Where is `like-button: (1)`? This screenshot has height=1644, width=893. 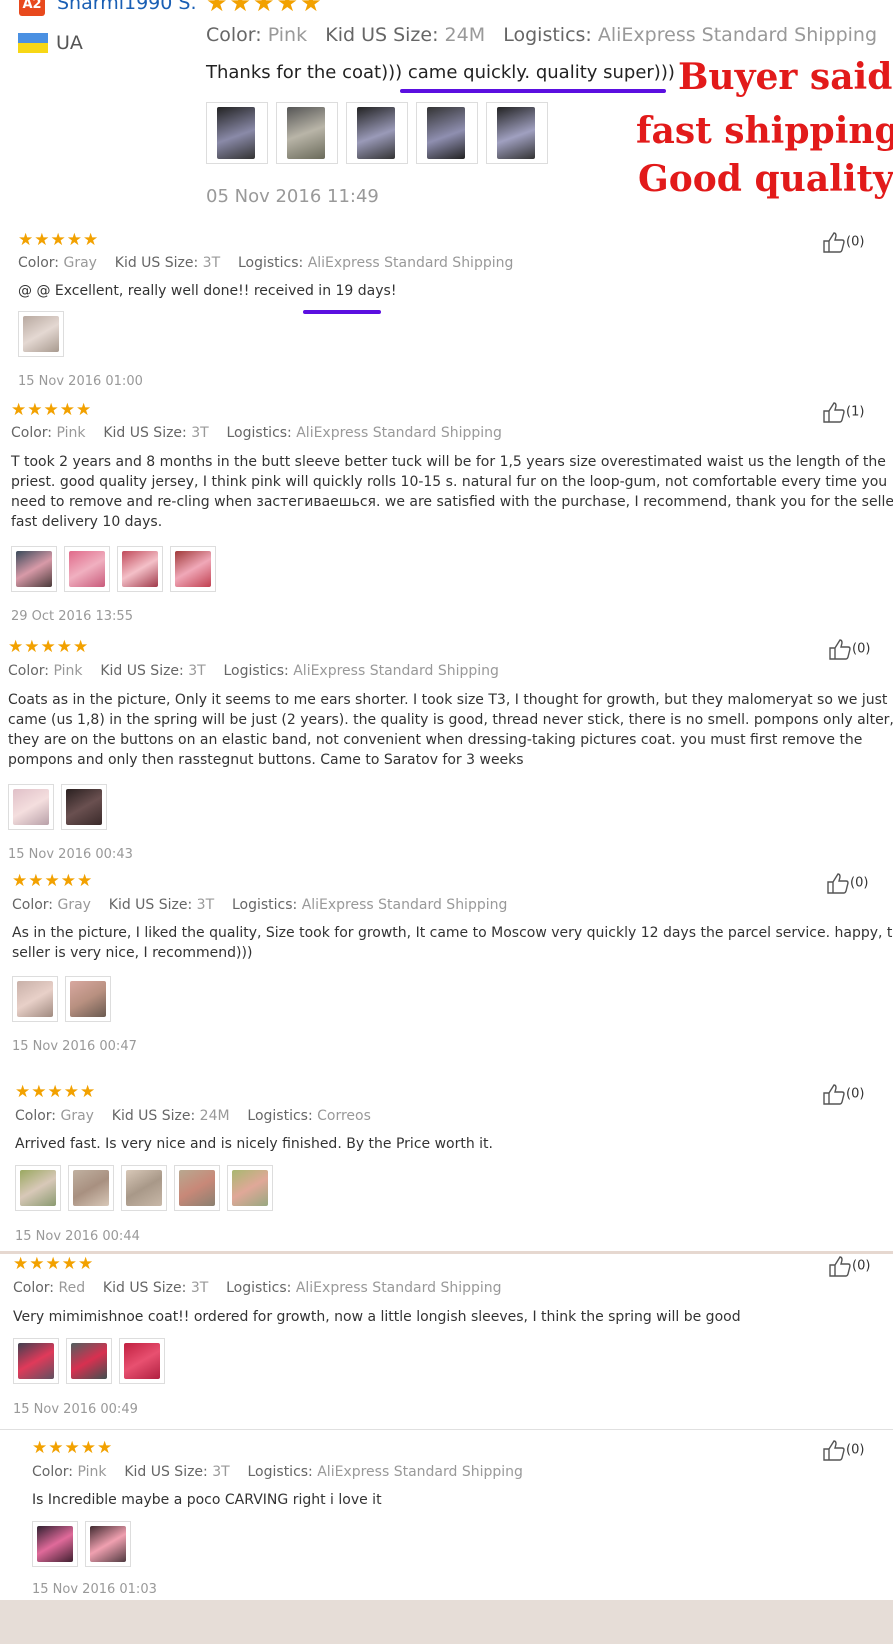
like-button: (1) is located at coordinates (843, 412).